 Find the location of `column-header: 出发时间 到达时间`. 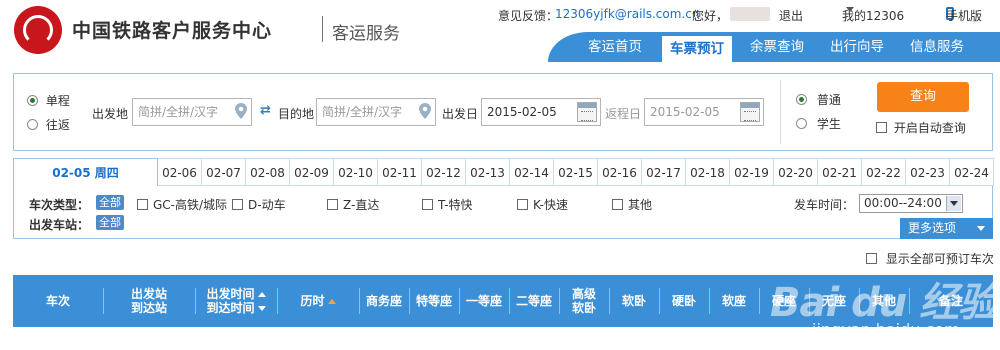

column-header: 出发时间 到达时间 is located at coordinates (236, 301).